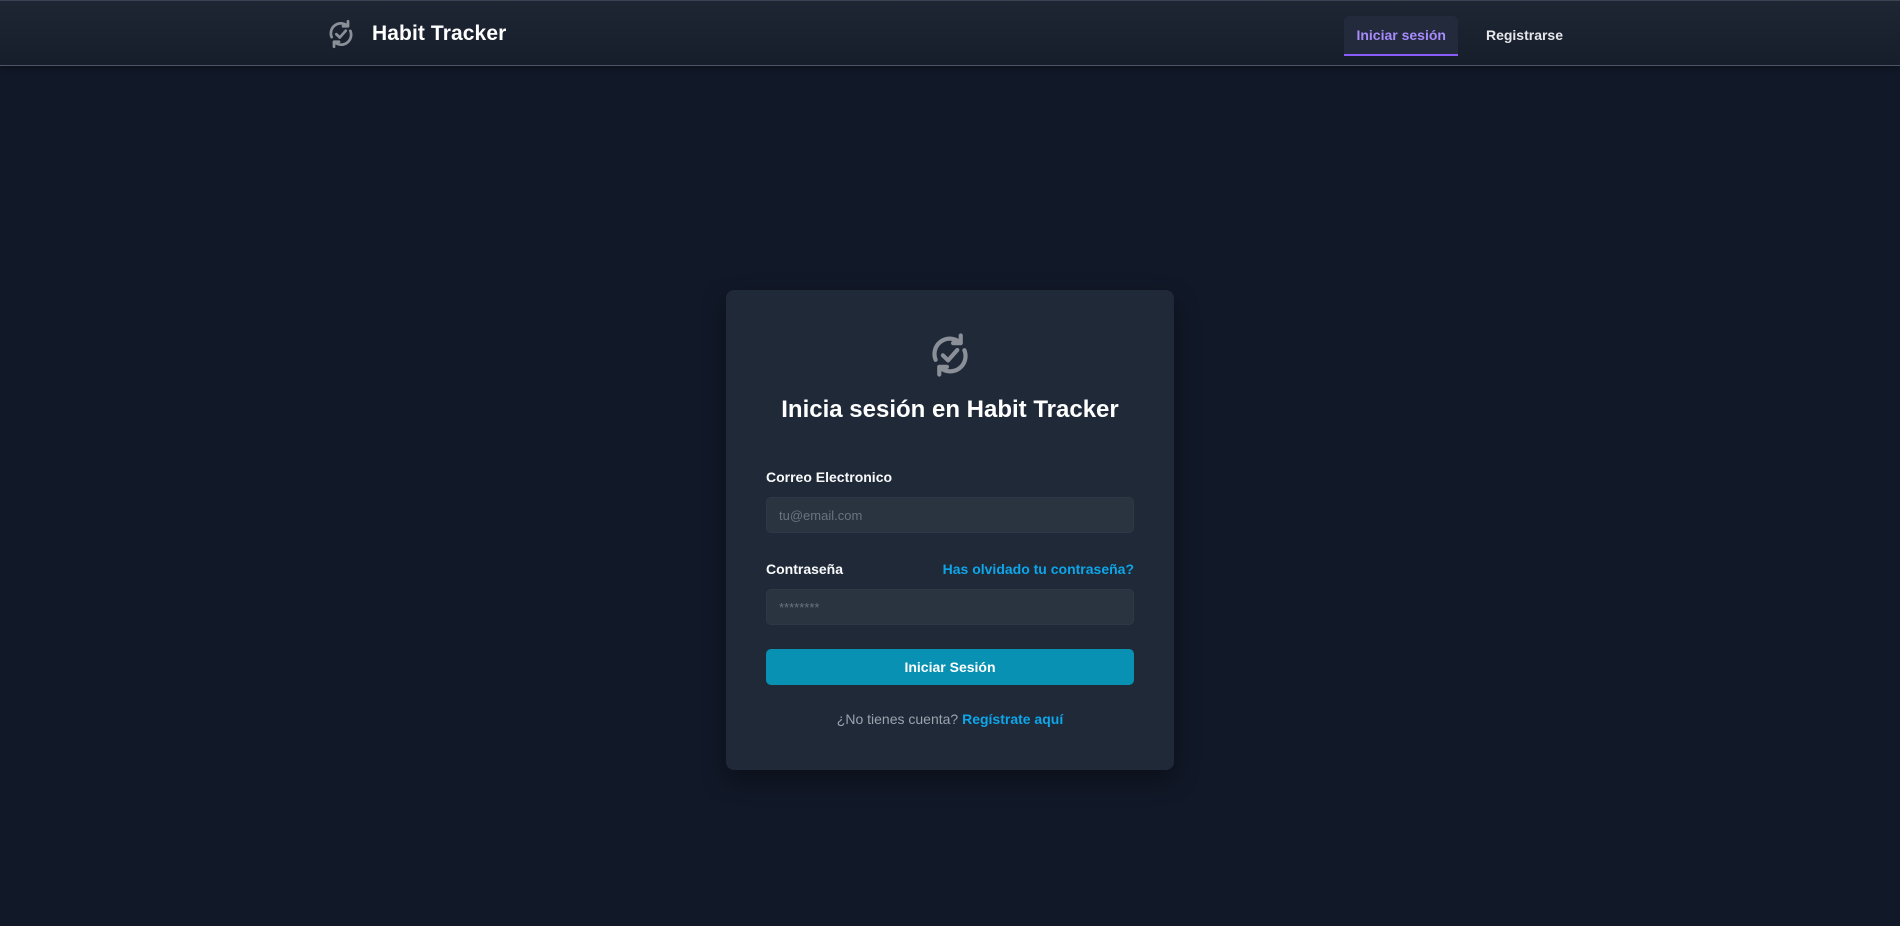 This screenshot has height=926, width=1900. What do you see at coordinates (805, 569) in the screenshot?
I see `password-label: Contraseña` at bounding box center [805, 569].